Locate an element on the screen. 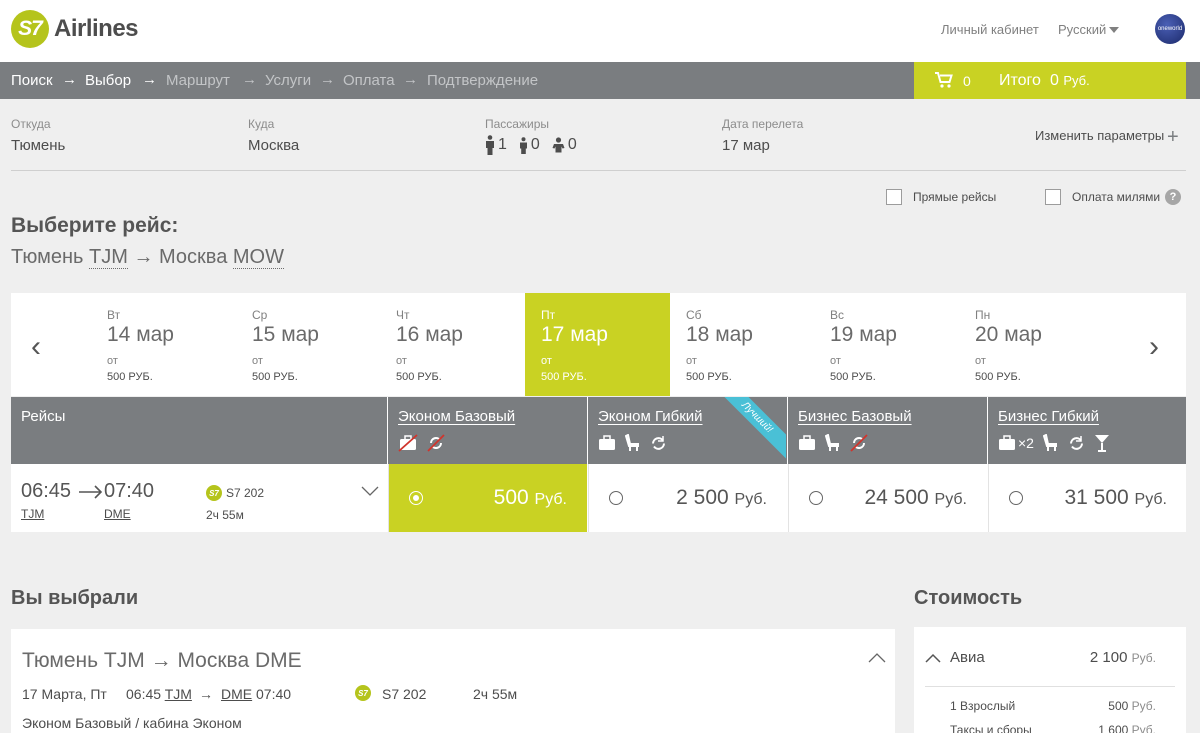  to-label: Куда is located at coordinates (261, 124).